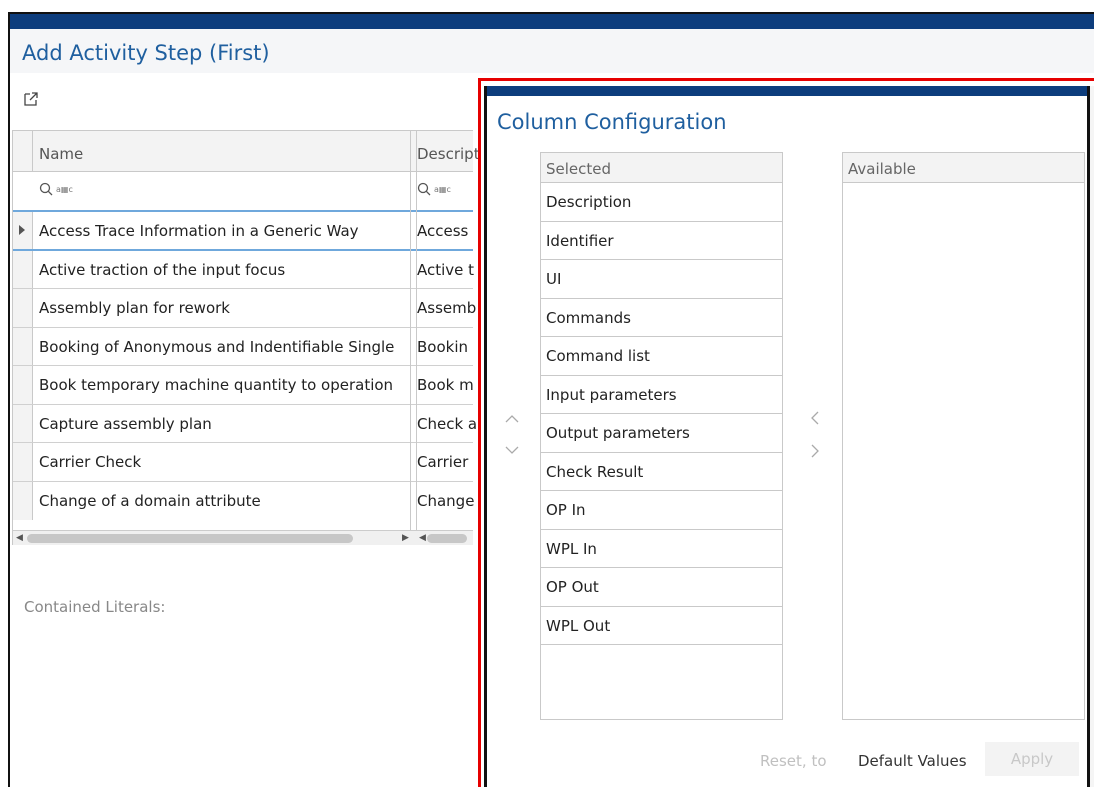 The width and height of the screenshot is (1094, 787). I want to click on reset-to-label: Reset, to, so click(793, 761).